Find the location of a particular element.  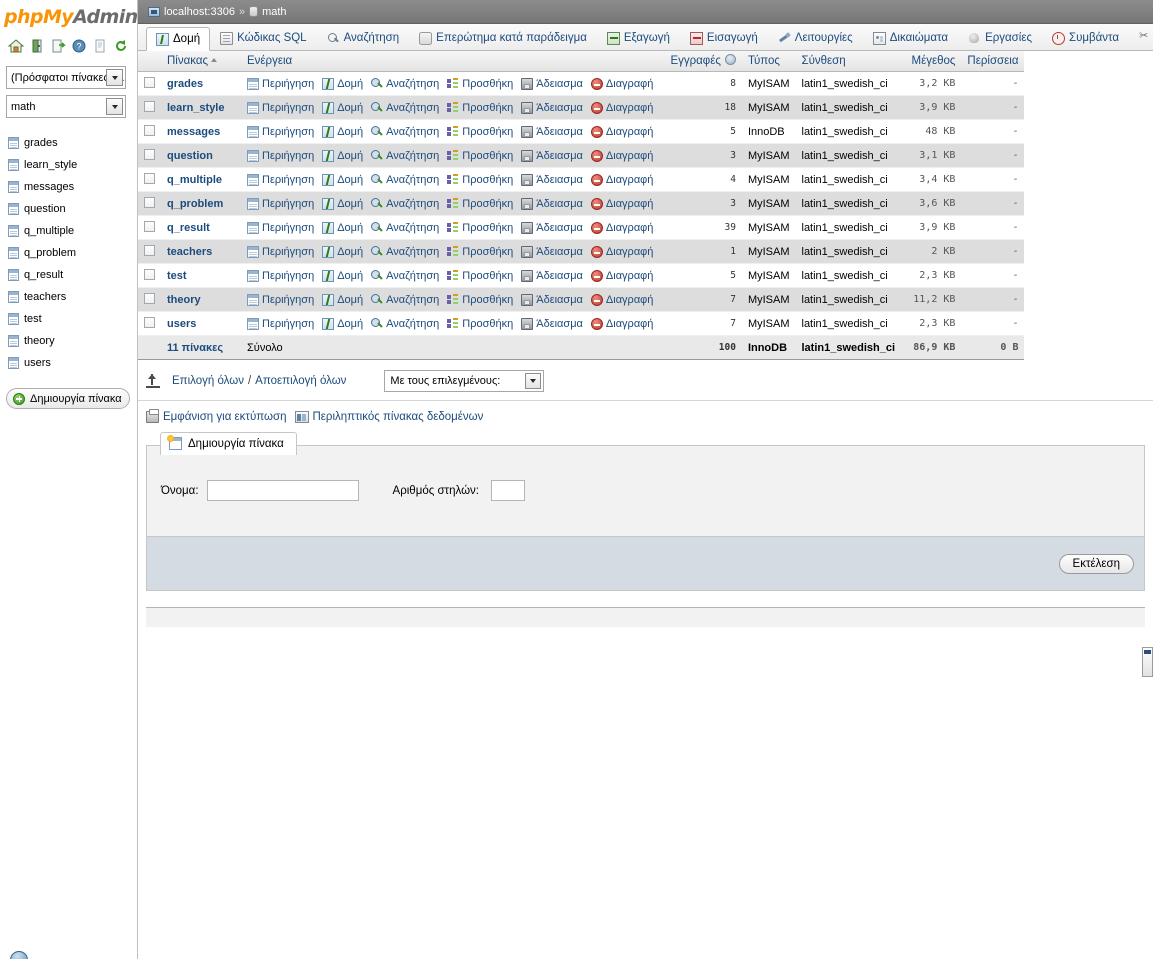

help-icon: ? is located at coordinates (79, 46).